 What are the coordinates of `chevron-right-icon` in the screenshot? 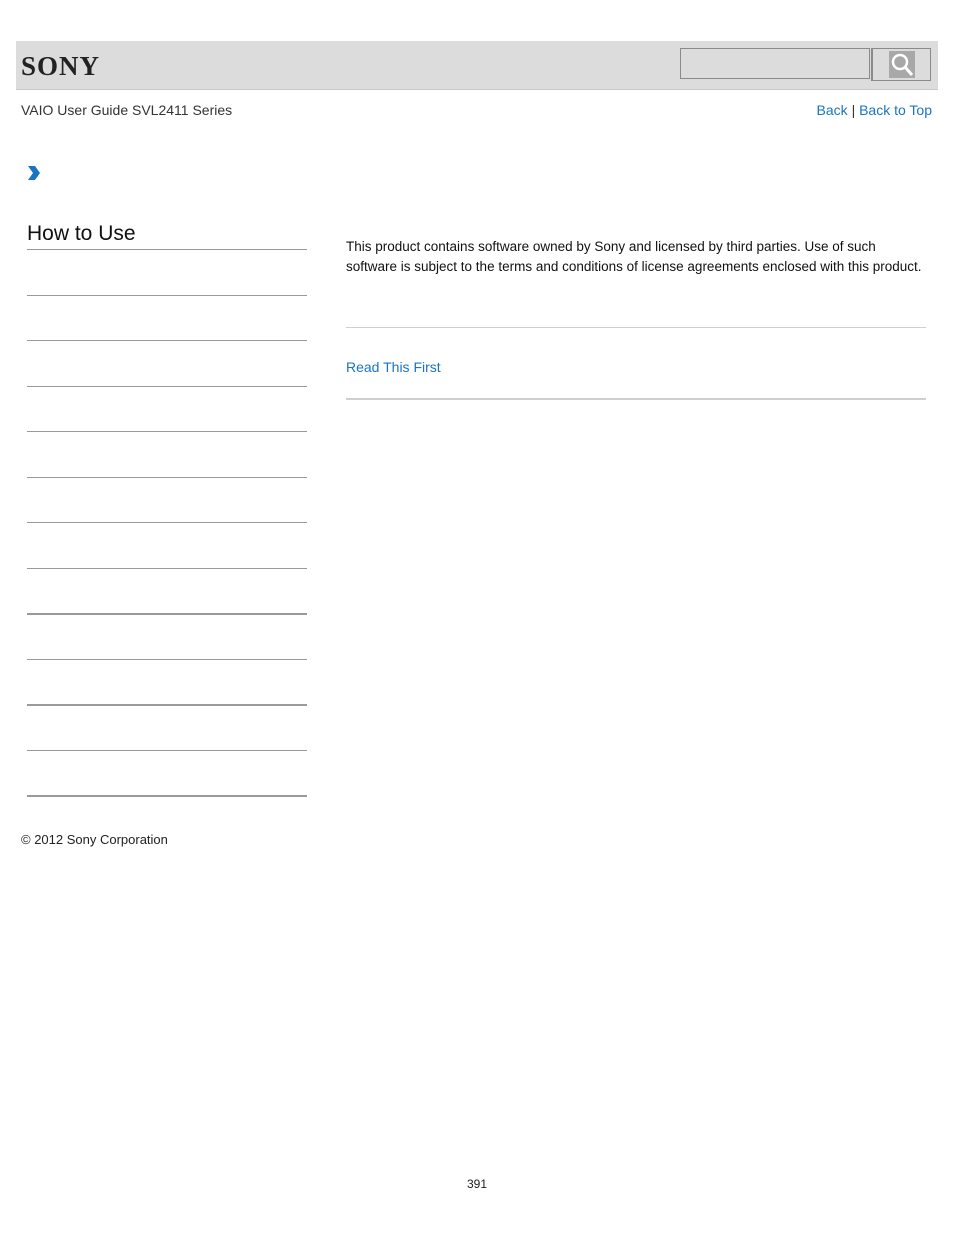 It's located at (34, 173).